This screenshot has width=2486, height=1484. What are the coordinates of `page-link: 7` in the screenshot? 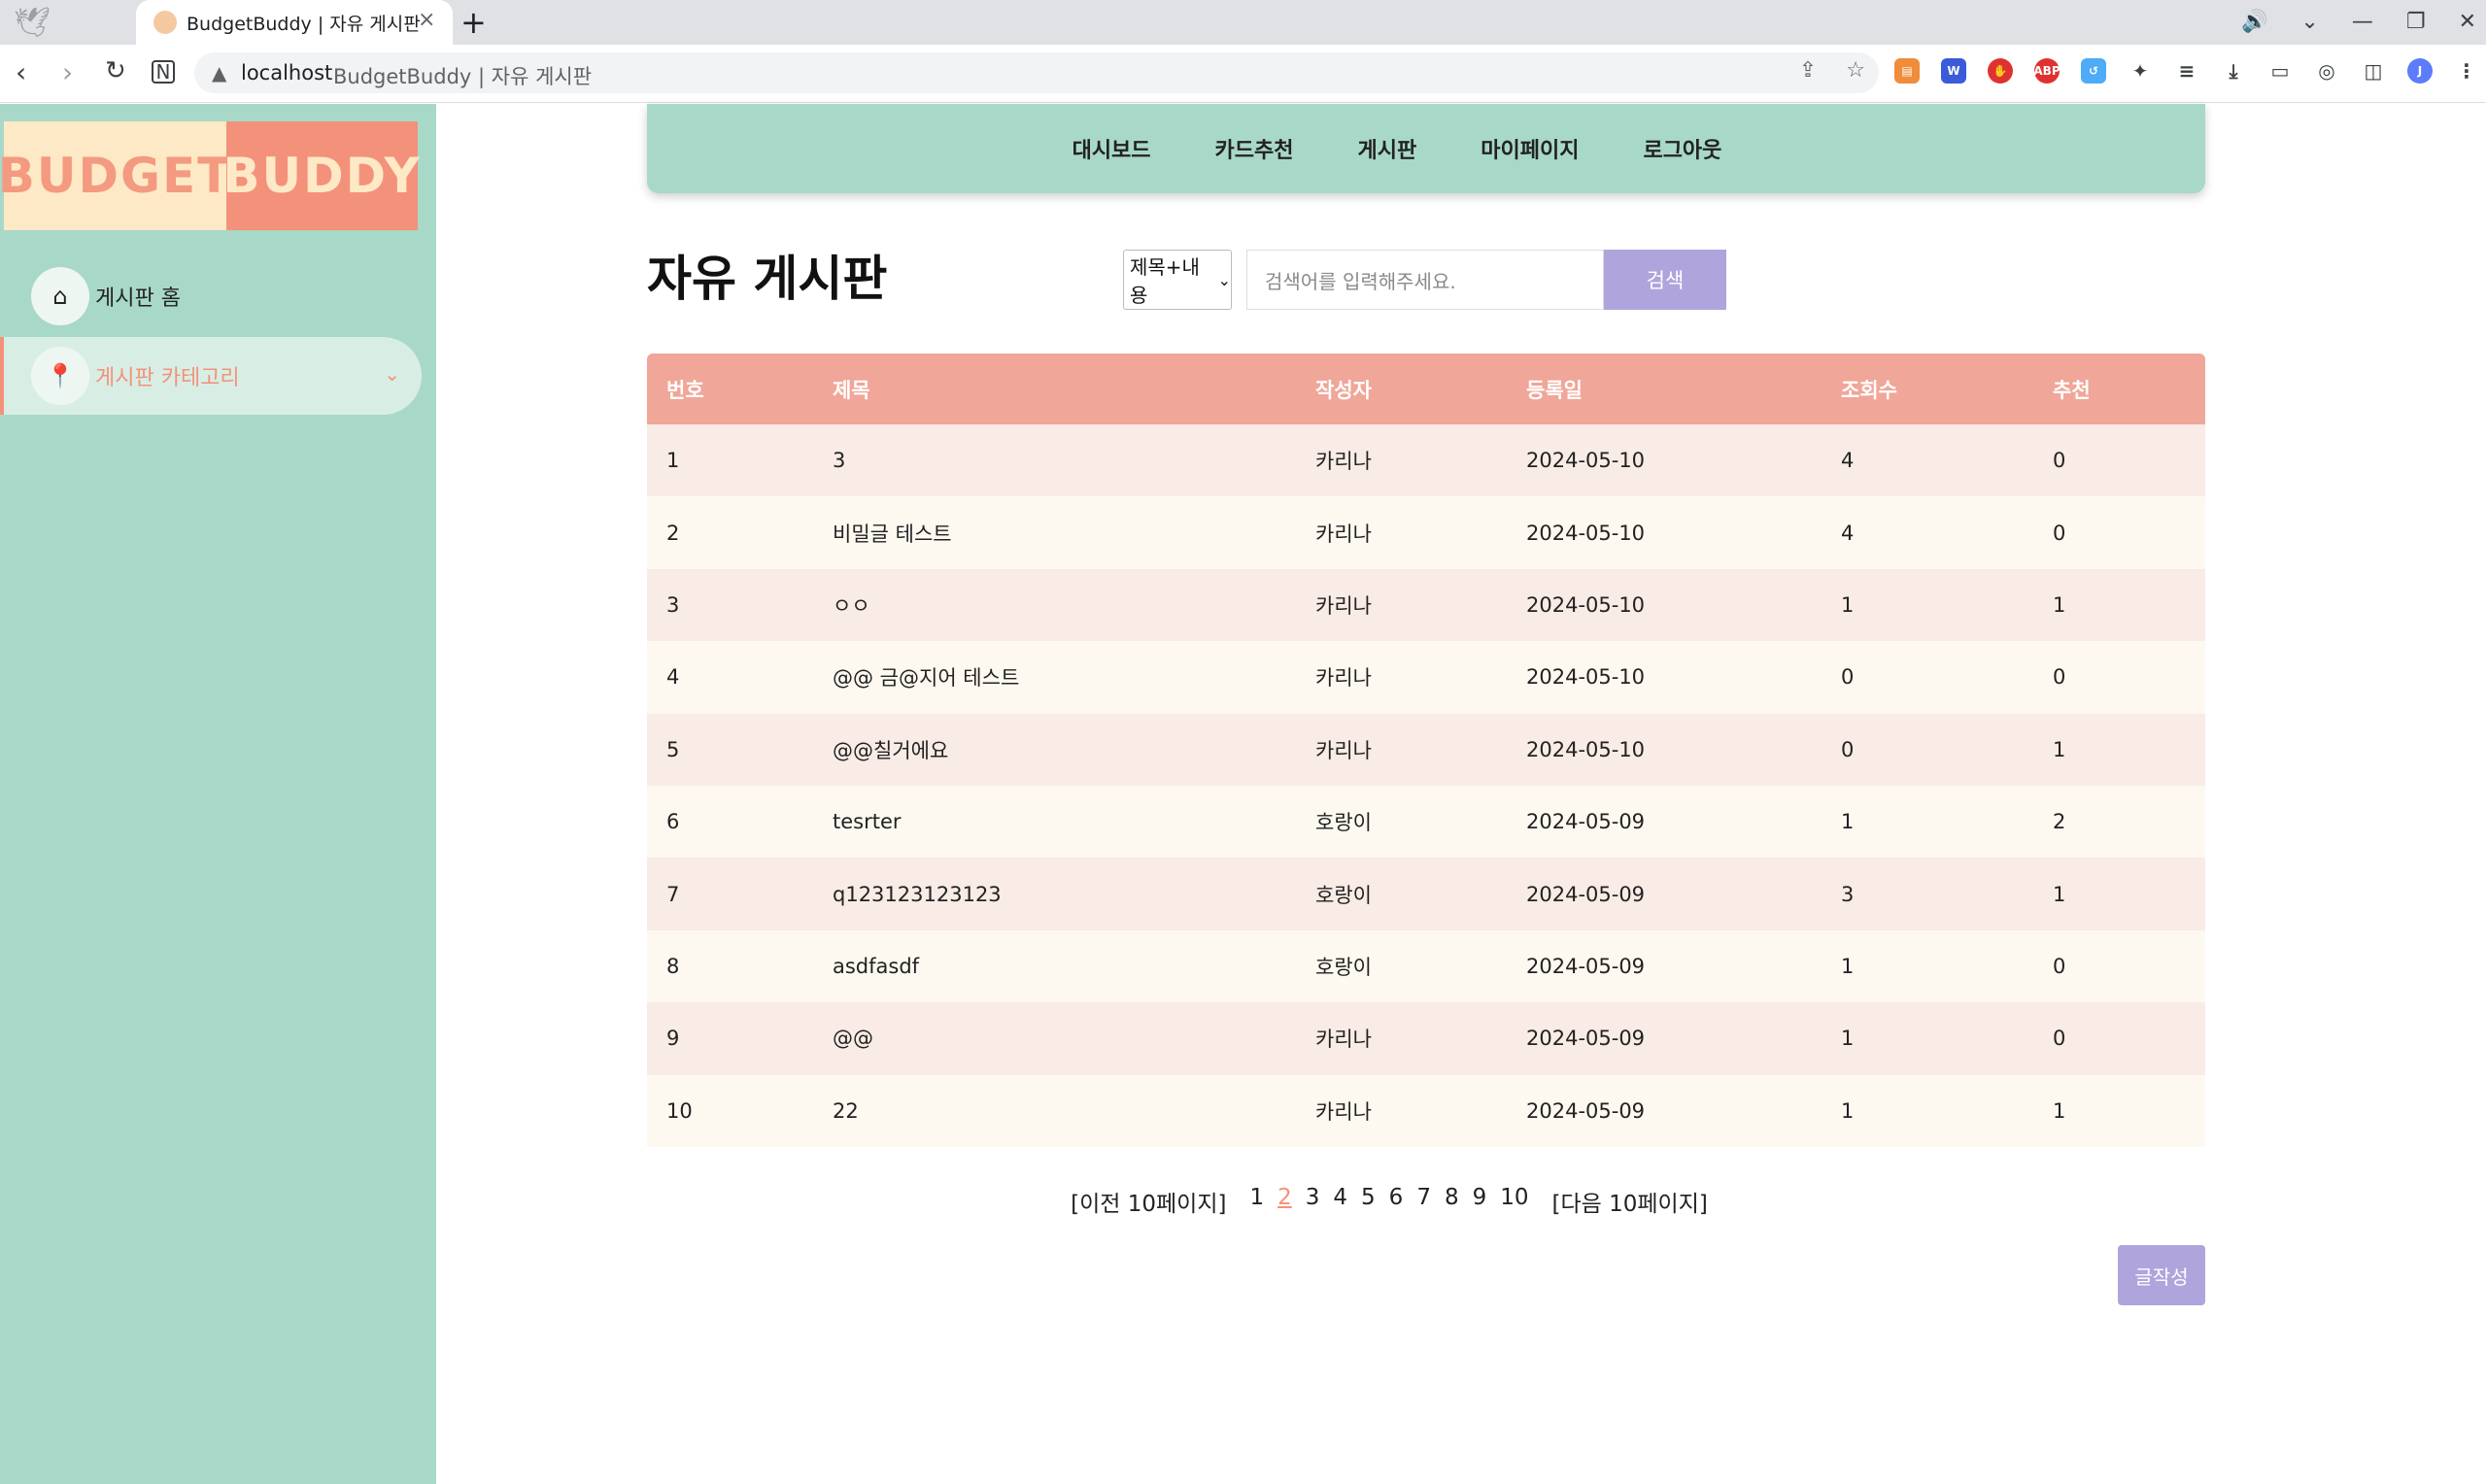 It's located at (1423, 1201).